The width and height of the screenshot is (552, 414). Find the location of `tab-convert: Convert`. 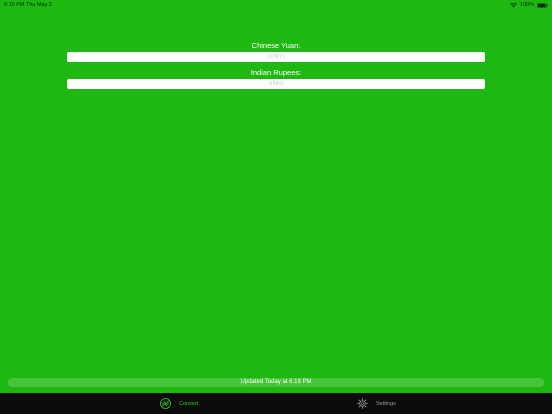

tab-convert: Convert is located at coordinates (179, 403).